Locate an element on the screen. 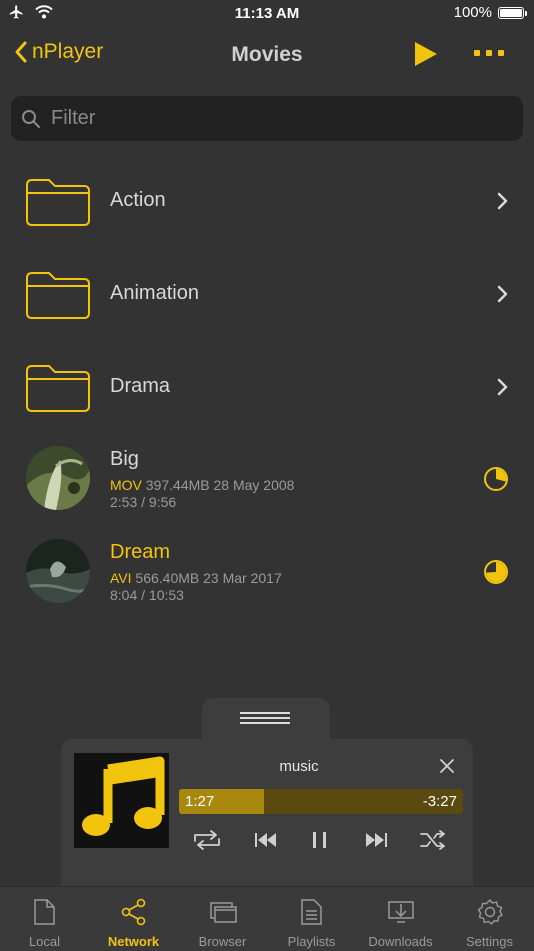 The width and height of the screenshot is (534, 951). list-document-icon is located at coordinates (311, 912).